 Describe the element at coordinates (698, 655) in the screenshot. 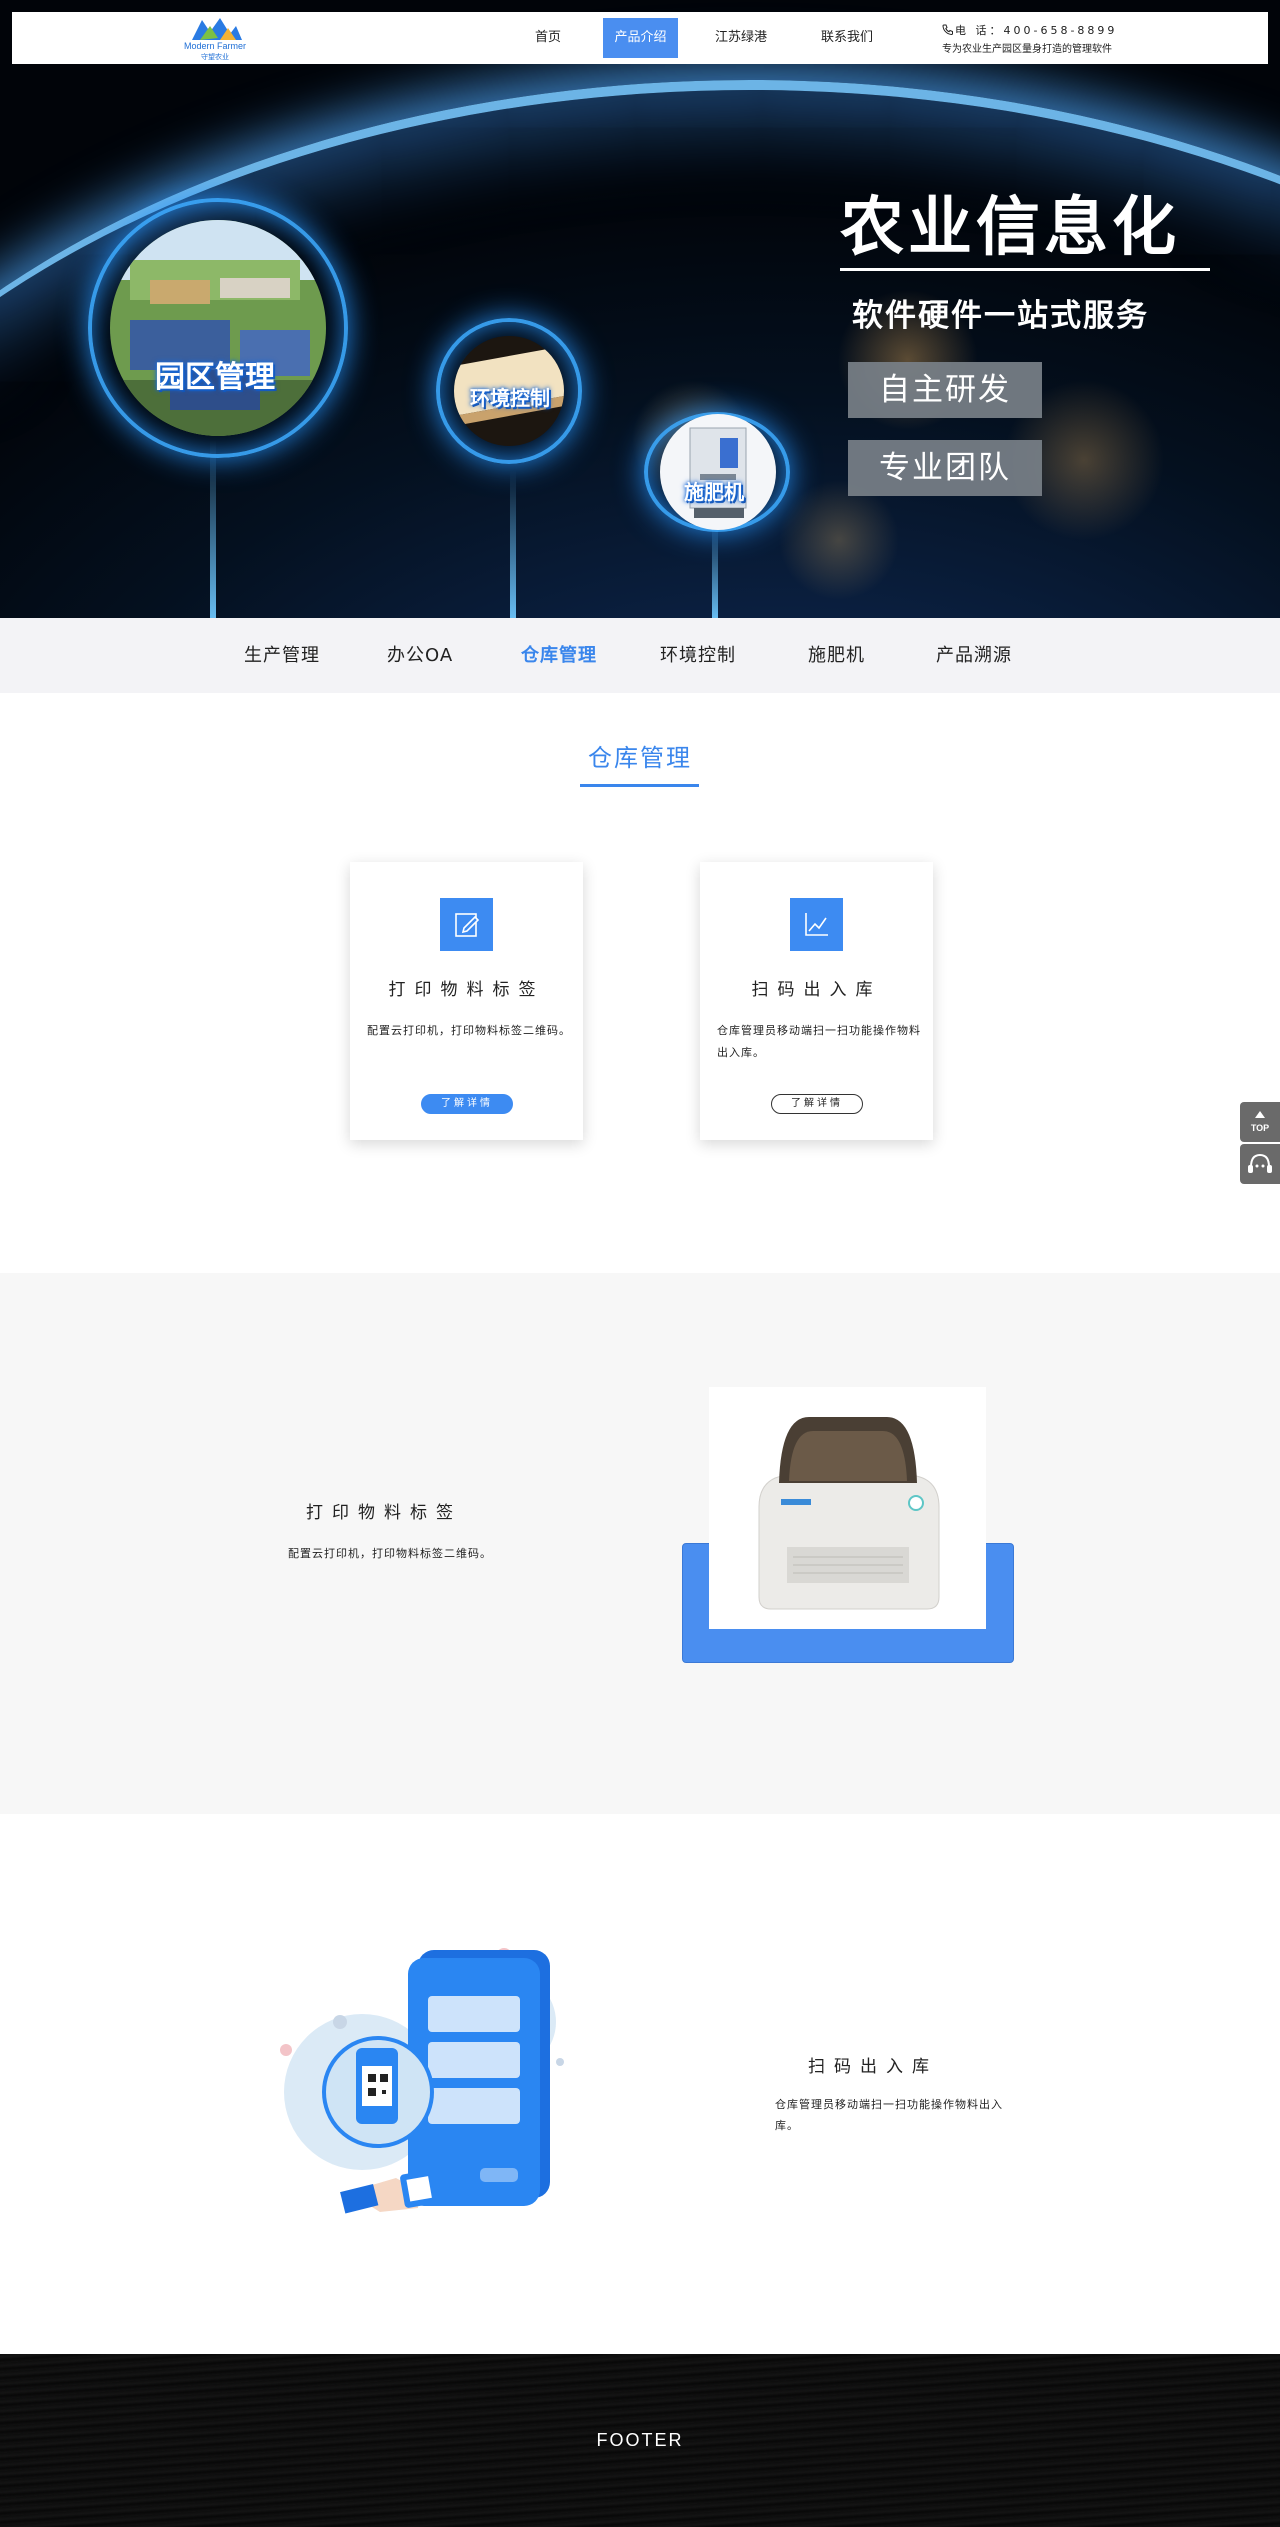

I see `subnav-environment: 环境控制` at that location.